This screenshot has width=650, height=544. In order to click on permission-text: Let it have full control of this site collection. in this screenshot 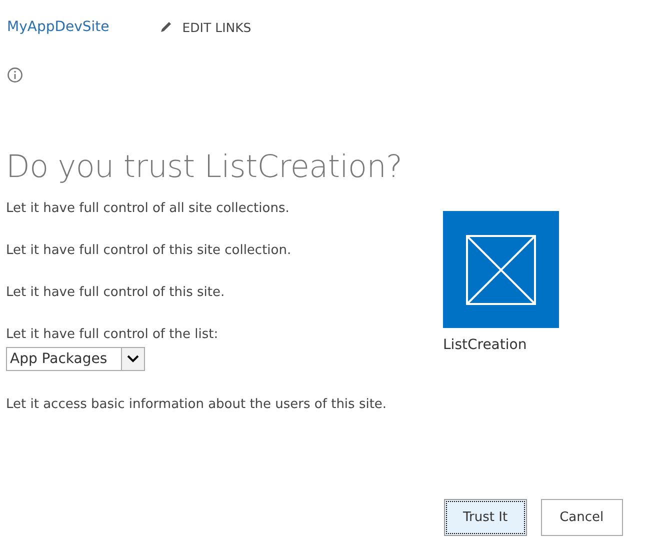, I will do `click(149, 251)`.